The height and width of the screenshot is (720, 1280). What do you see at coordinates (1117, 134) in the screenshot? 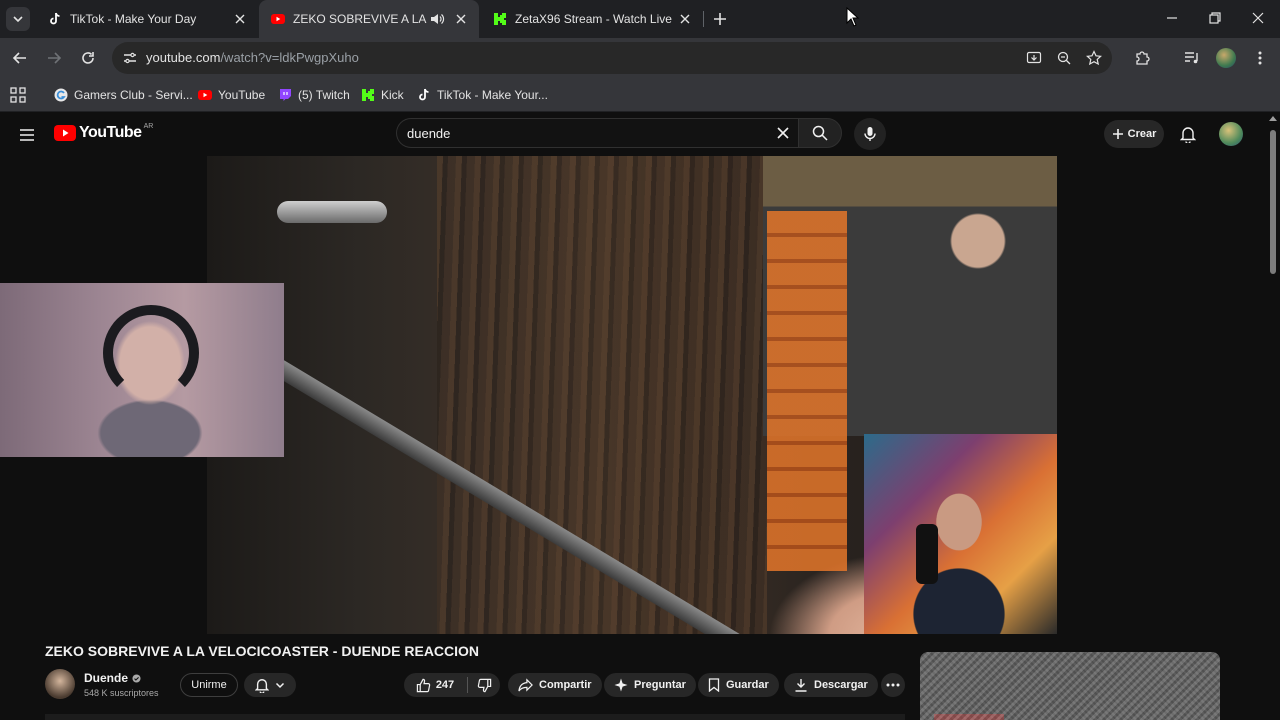
I see `plus-icon` at bounding box center [1117, 134].